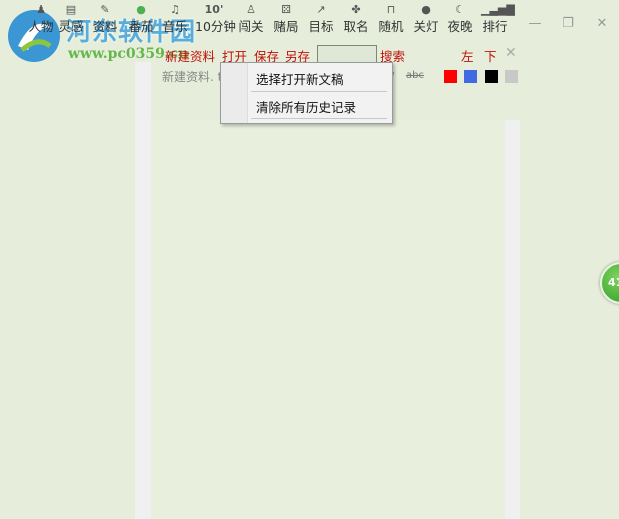  What do you see at coordinates (391, 20) in the screenshot?
I see `toolbar-random-button: ⊓ 随机` at bounding box center [391, 20].